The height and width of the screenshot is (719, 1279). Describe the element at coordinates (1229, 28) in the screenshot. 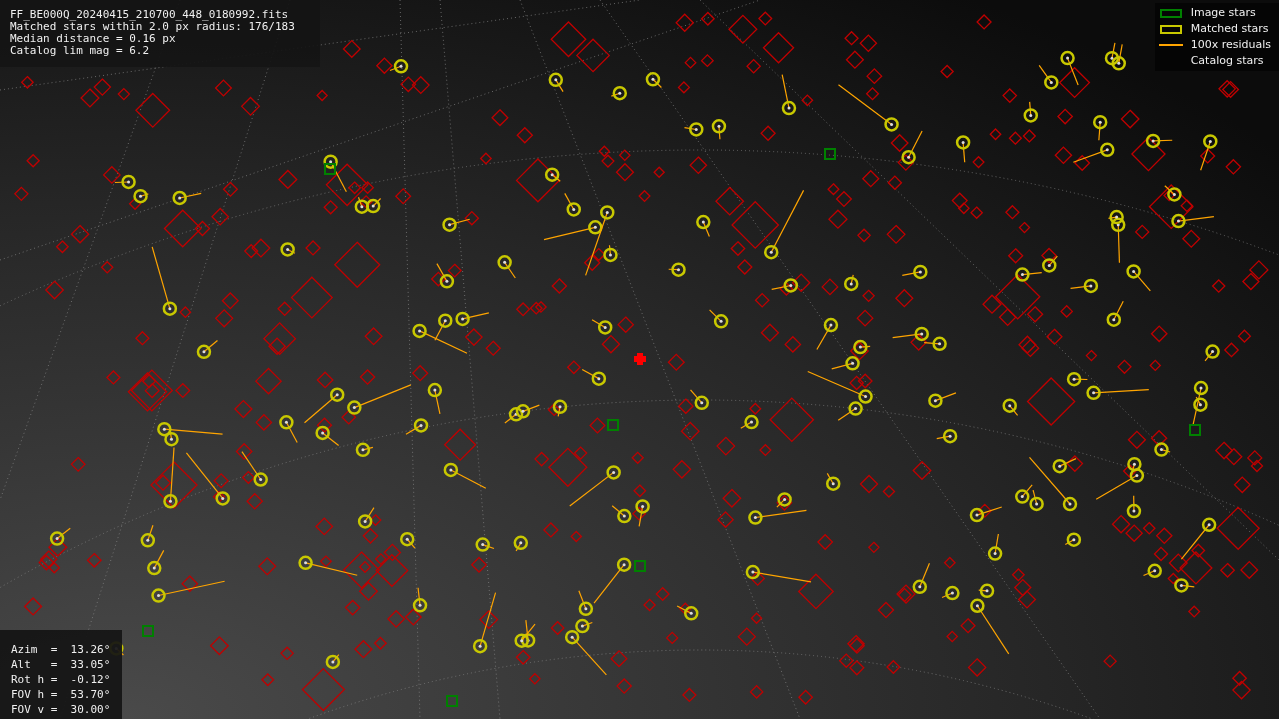

I see `legend-label: Matched stars` at that location.